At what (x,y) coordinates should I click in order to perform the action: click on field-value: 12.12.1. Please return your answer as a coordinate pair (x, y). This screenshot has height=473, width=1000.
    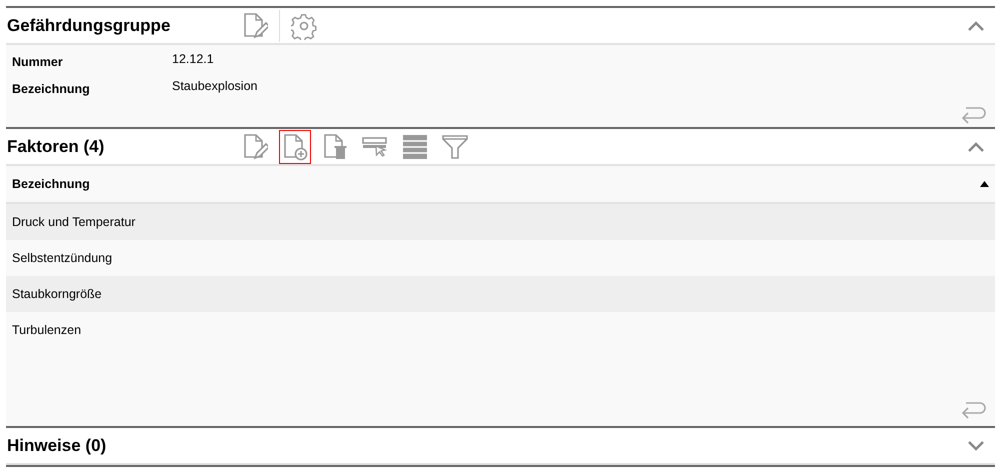
    Looking at the image, I should click on (193, 59).